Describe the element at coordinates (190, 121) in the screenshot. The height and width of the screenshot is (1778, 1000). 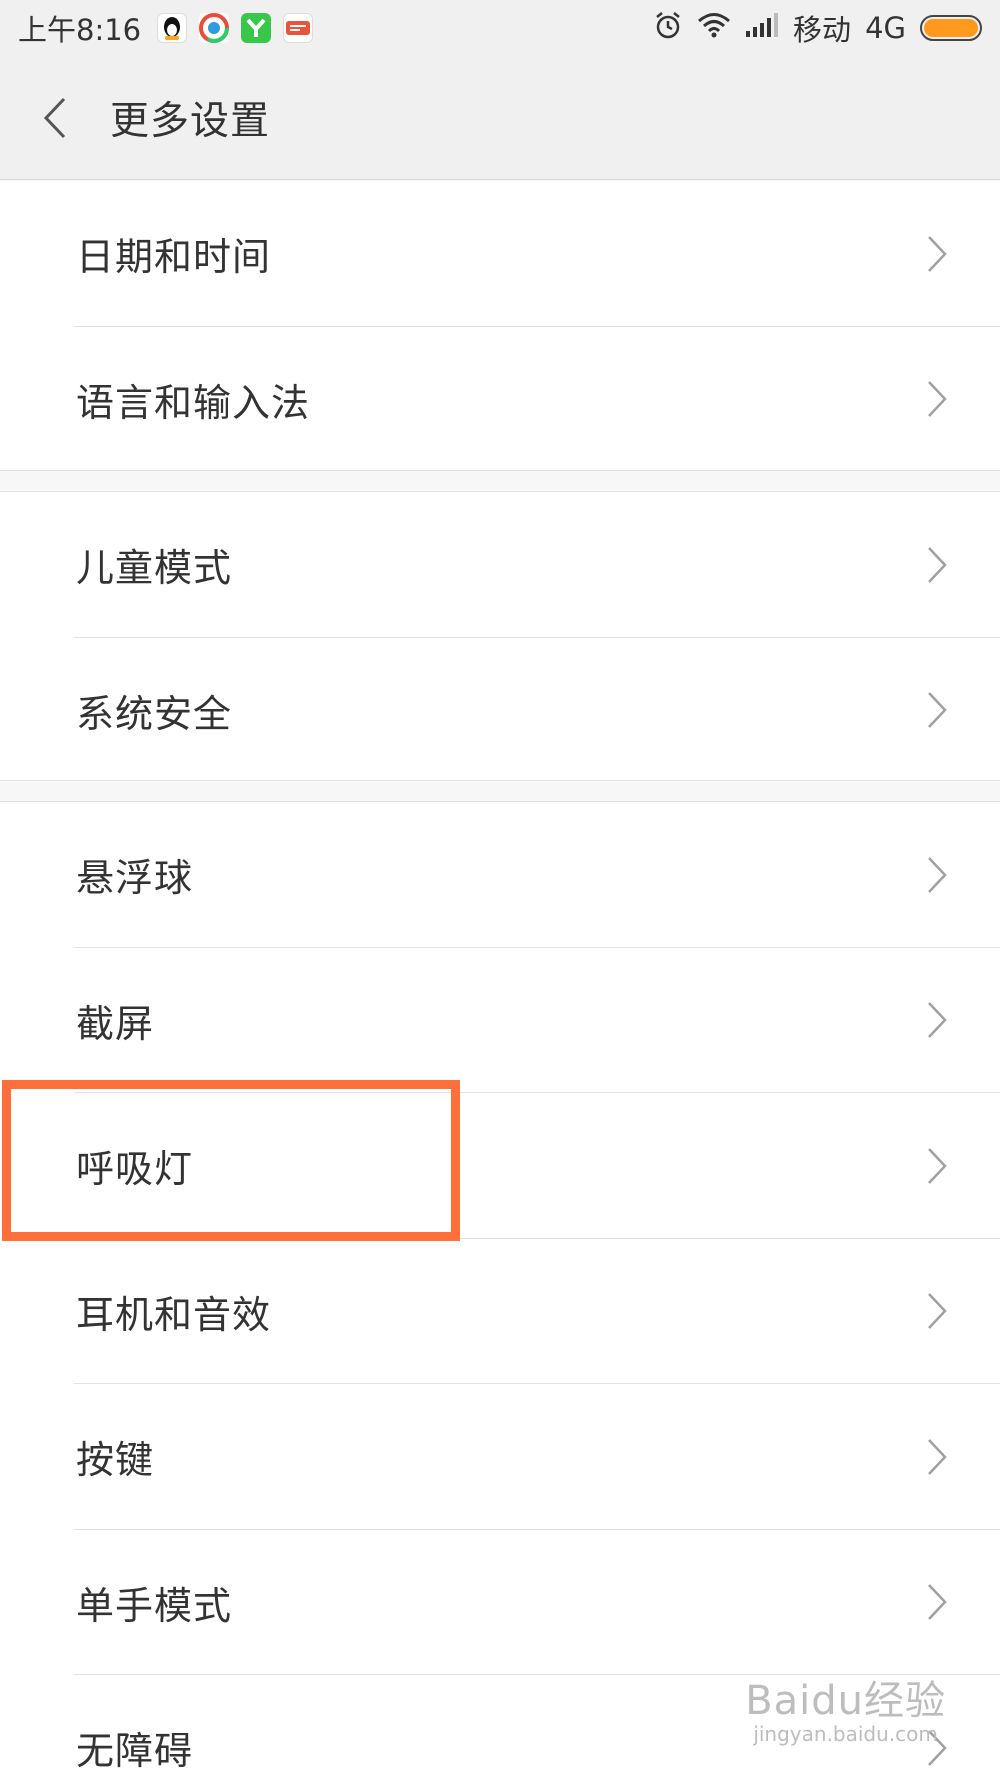
I see `page-title: 更多设置` at that location.